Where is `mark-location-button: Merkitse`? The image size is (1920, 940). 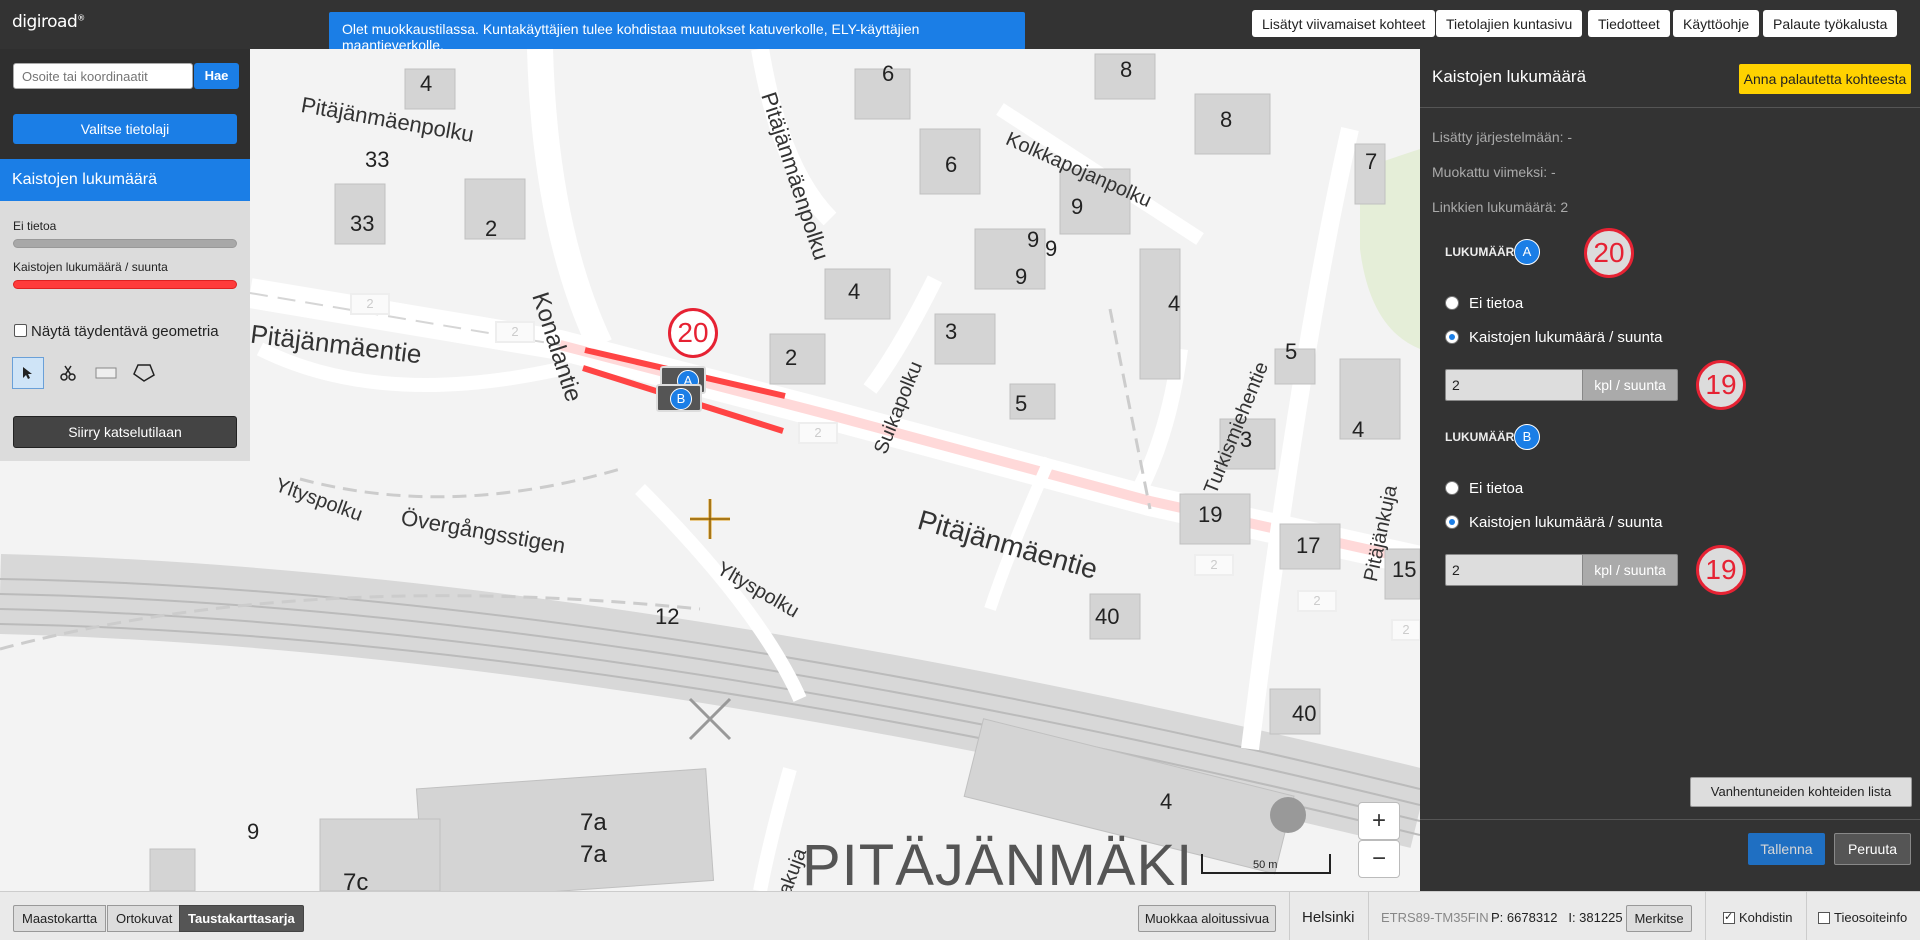 mark-location-button: Merkitse is located at coordinates (1659, 918).